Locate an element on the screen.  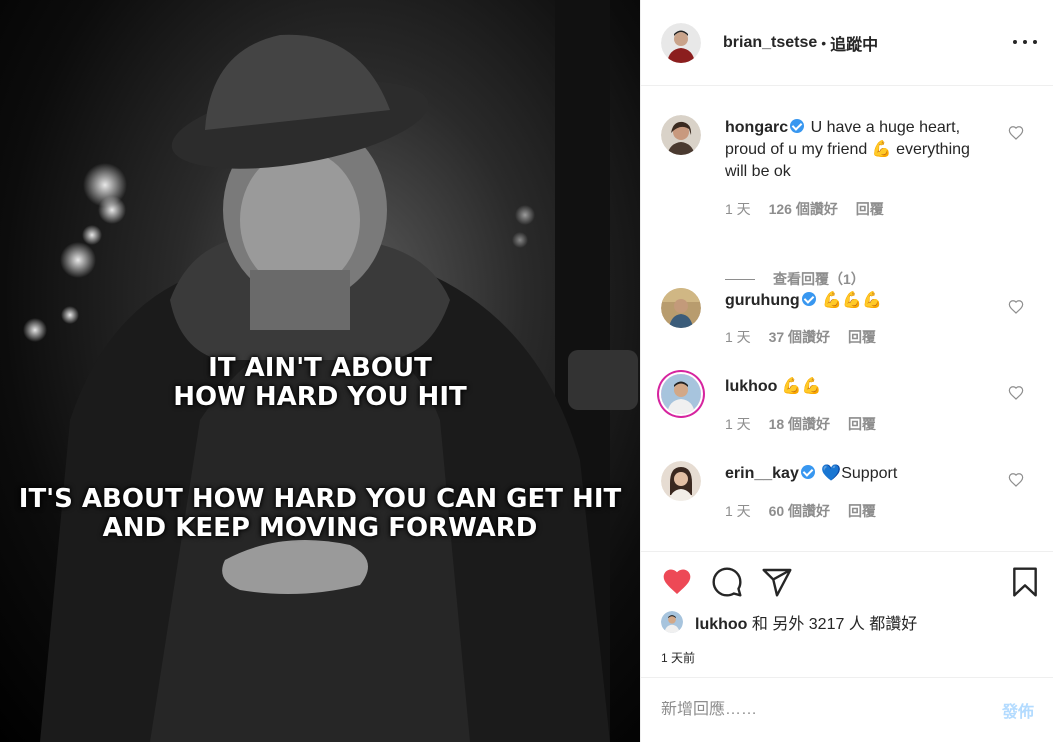
comment-meta: 1 天 18 個讚好 回覆 is located at coordinates (807, 424).